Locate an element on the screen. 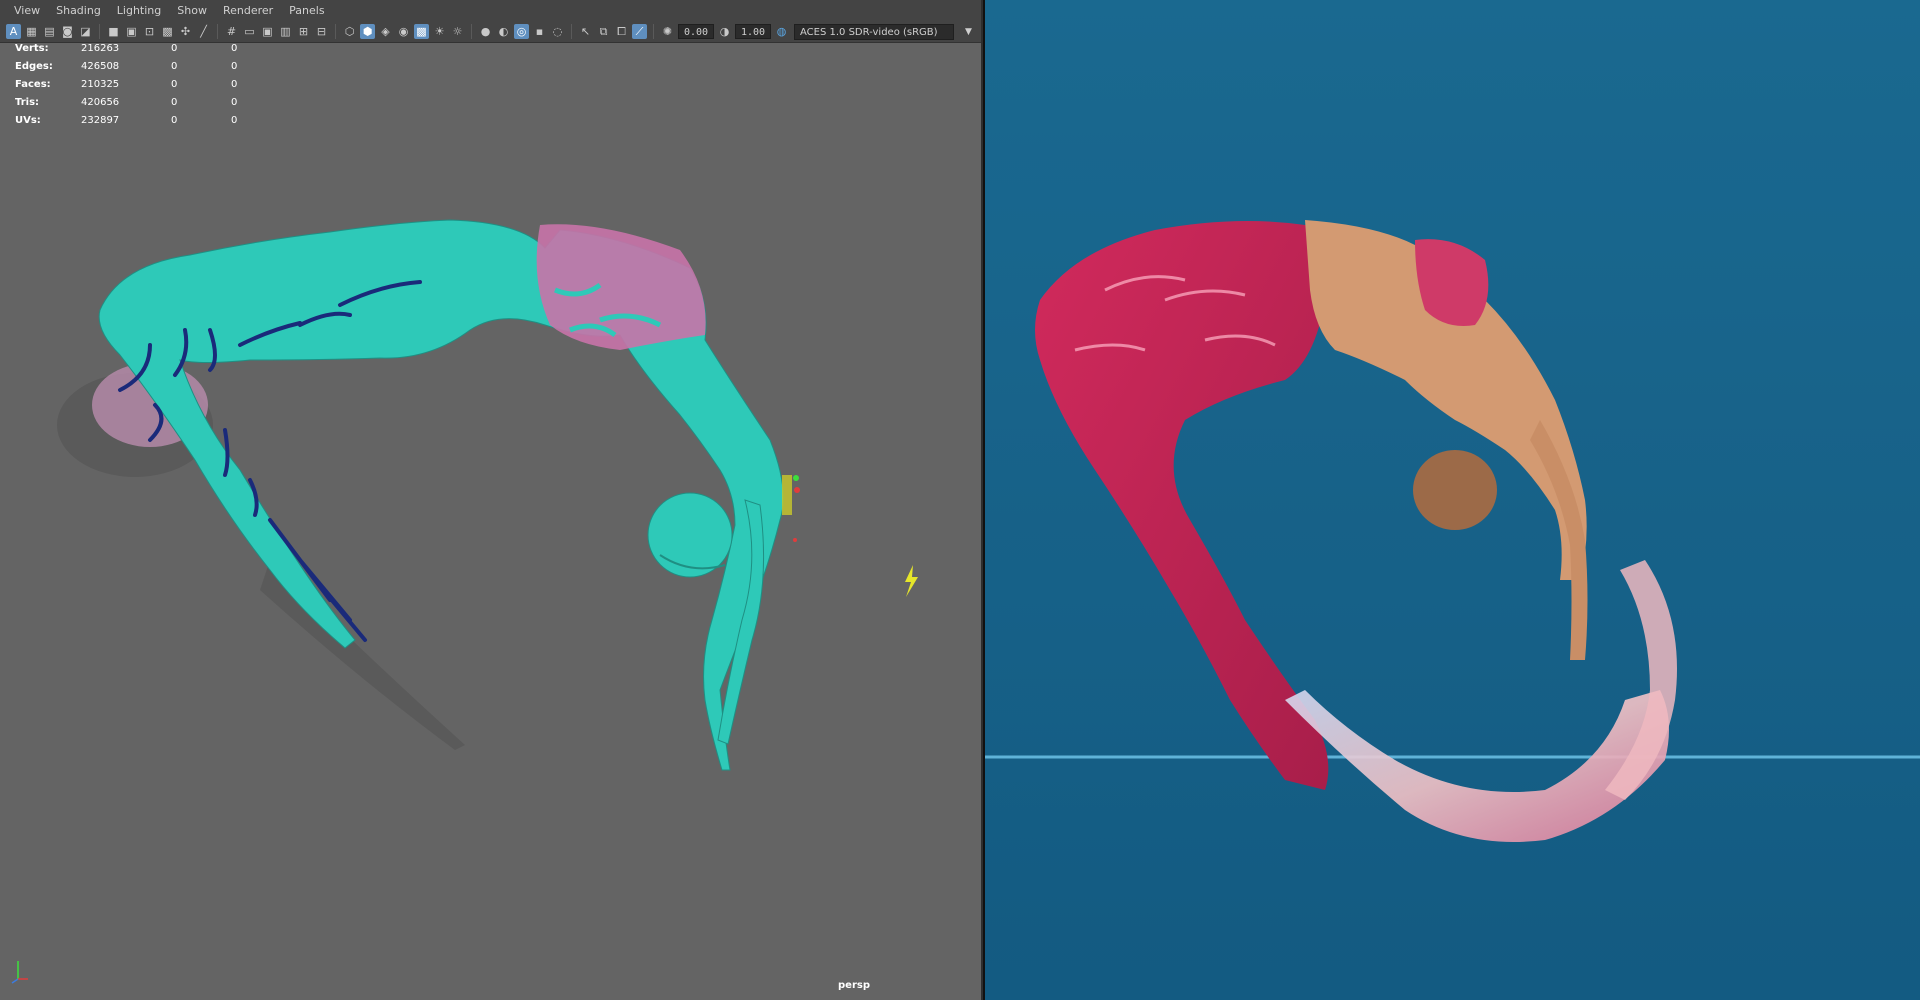 This screenshot has width=1920, height=1000. rig-control is located at coordinates (787, 495).